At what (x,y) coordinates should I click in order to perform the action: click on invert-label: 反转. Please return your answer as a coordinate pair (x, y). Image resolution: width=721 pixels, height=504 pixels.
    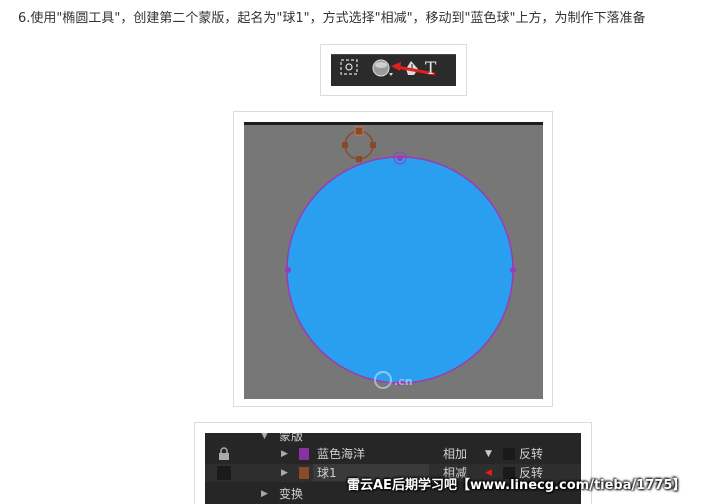
    Looking at the image, I should click on (531, 454).